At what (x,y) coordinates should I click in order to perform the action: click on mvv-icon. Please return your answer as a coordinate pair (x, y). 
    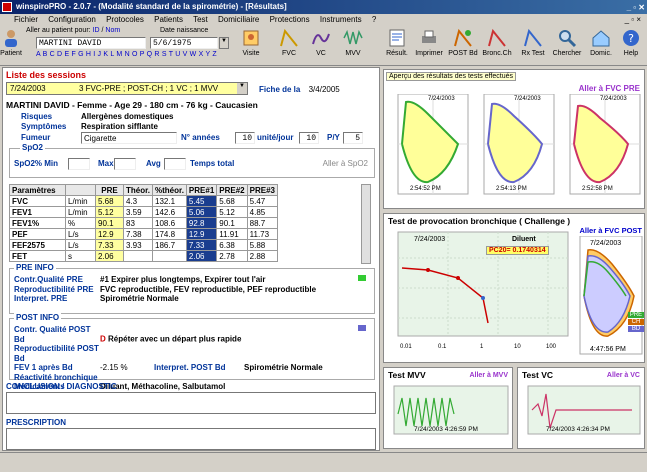
    Looking at the image, I should click on (353, 37).